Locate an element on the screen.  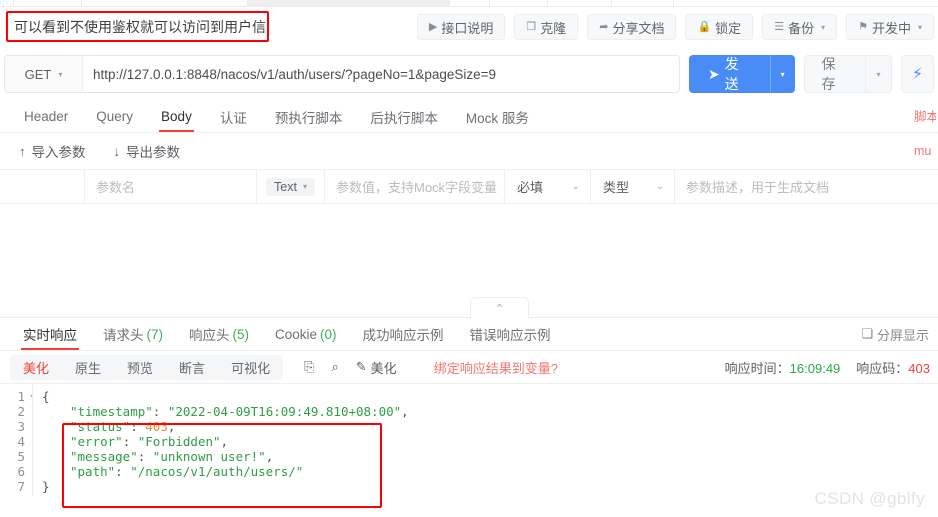
line-number: 5 is located at coordinates (21, 456).